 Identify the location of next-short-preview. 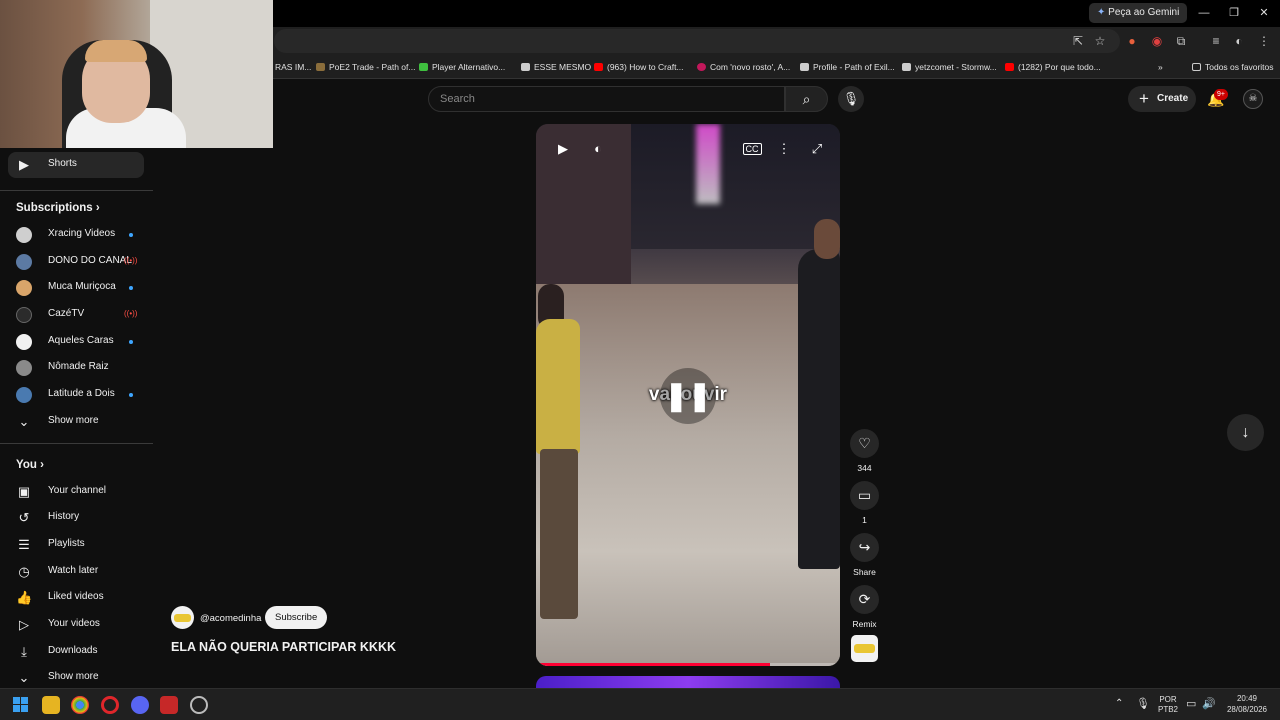
(688, 682).